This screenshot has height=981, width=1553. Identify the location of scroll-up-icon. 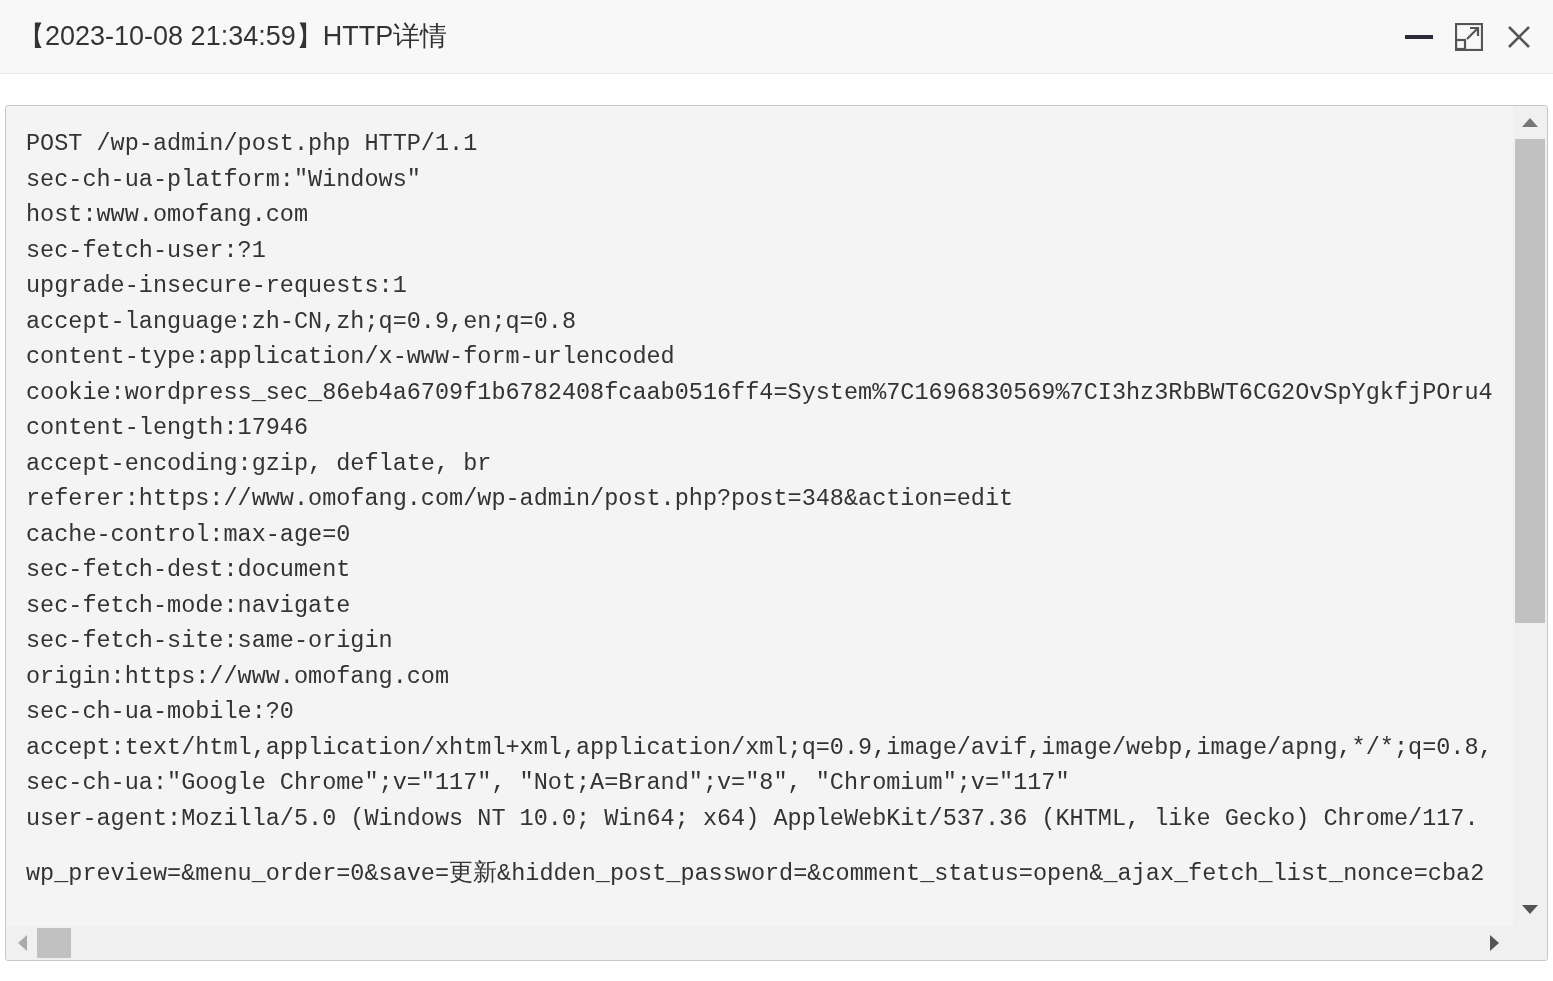
(1530, 122).